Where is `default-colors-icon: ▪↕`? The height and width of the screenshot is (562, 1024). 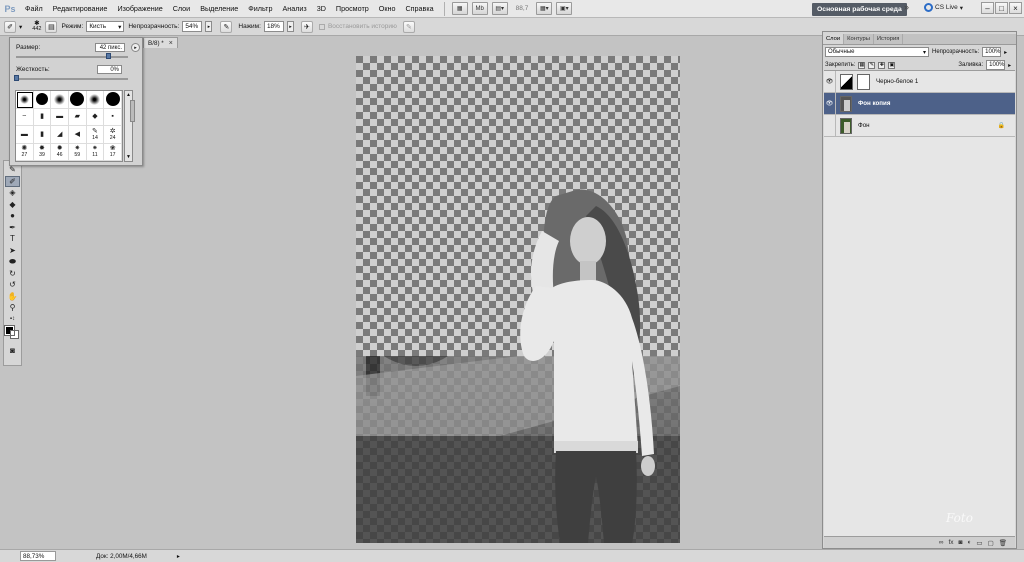 default-colors-icon: ▪↕ is located at coordinates (12, 320).